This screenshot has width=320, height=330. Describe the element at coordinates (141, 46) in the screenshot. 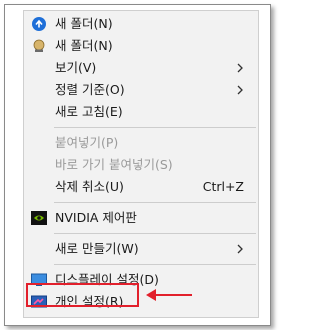

I see `menu-item-new-folder-2: 새 폴더(N)` at that location.